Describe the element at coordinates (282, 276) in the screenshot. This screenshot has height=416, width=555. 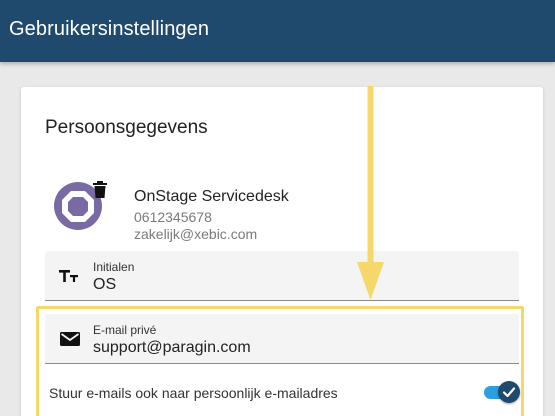
I see `initials-field: Initialen OS` at that location.